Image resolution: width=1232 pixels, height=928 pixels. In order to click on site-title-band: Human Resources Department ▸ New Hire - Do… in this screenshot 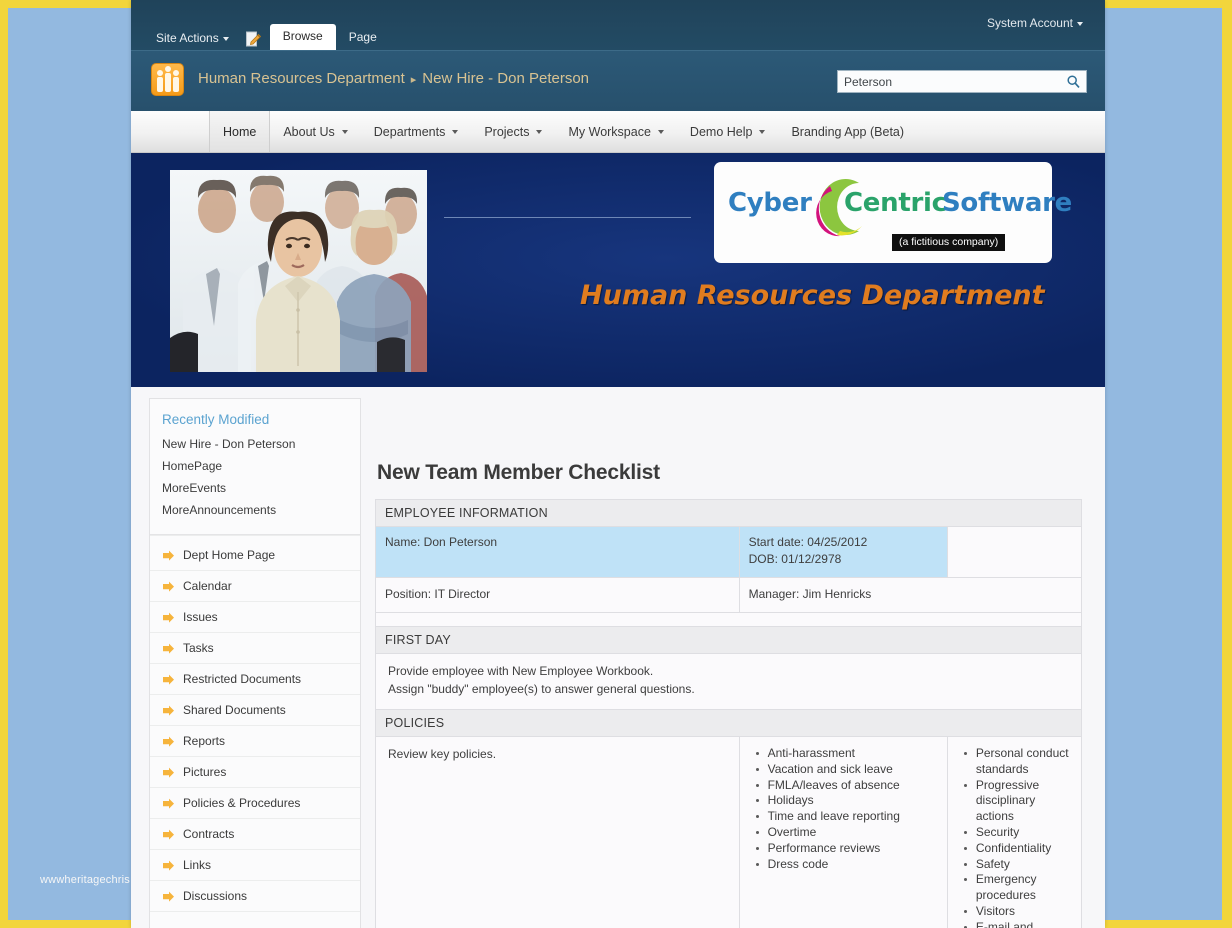, I will do `click(618, 80)`.